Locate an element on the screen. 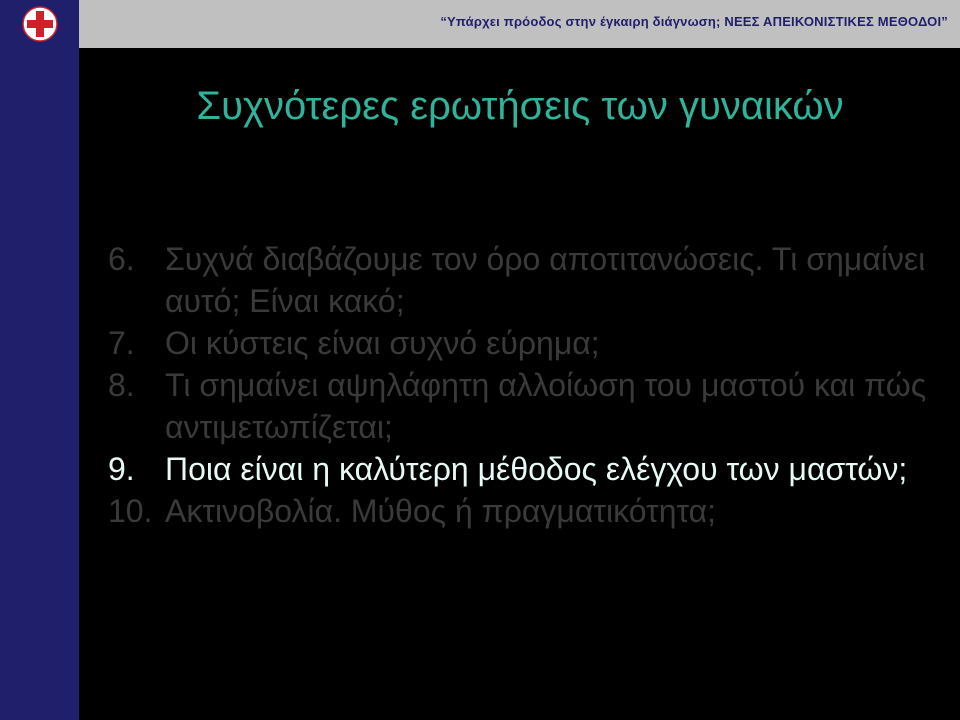 This screenshot has height=720, width=960. item-number: 8. is located at coordinates (121, 385).